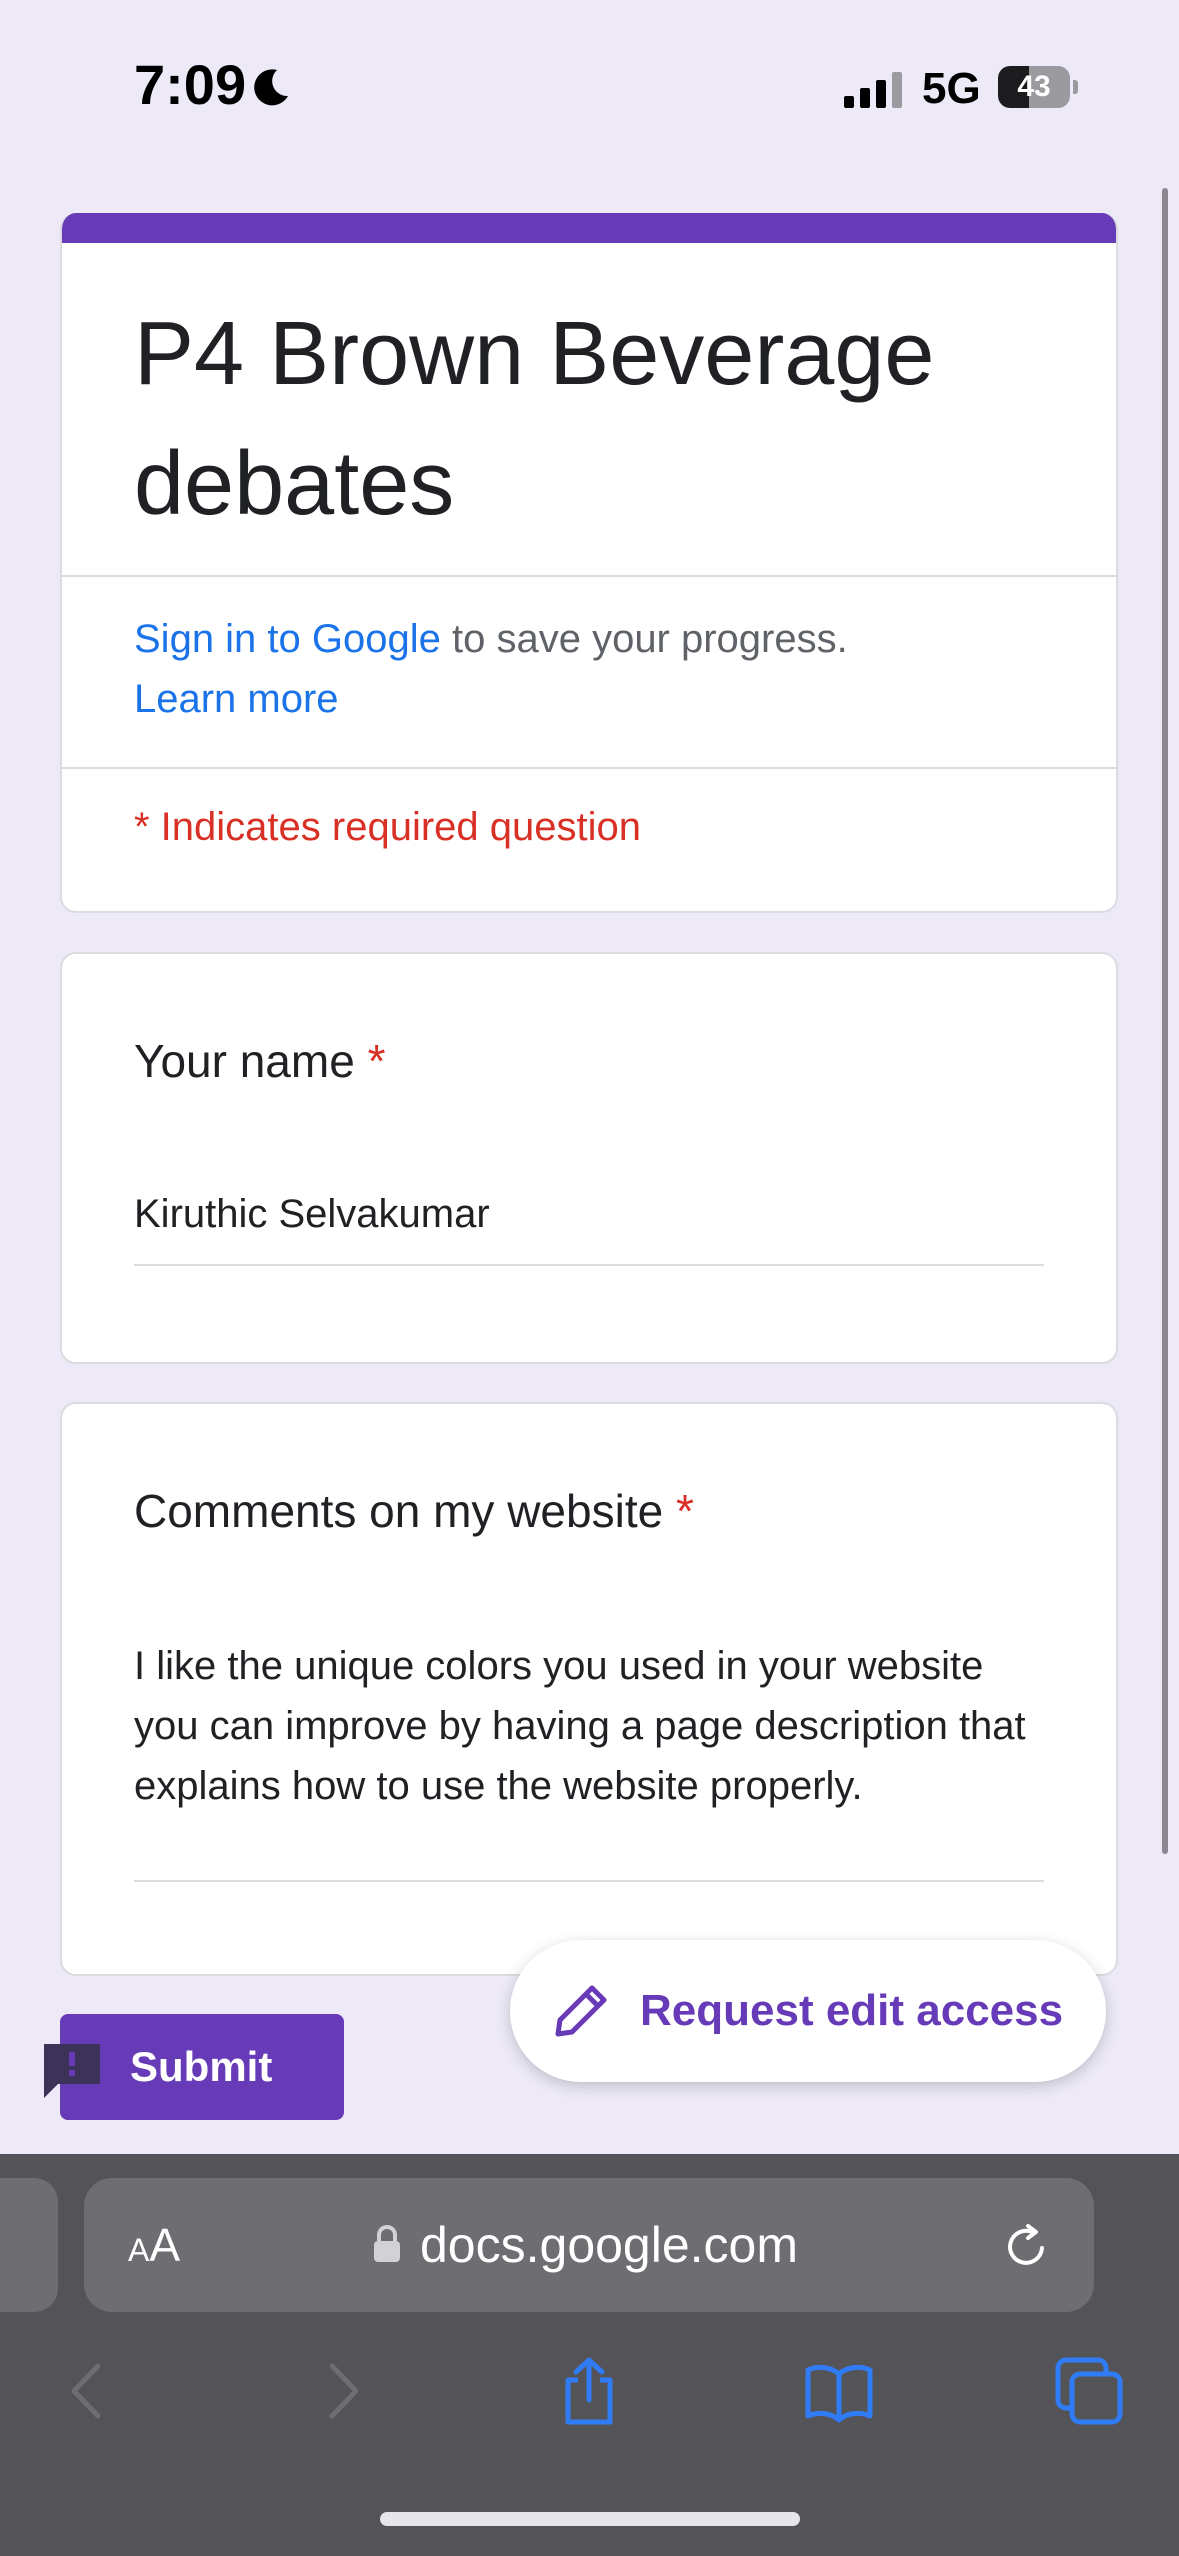 The image size is (1179, 2556). I want to click on network-label: 5G, so click(951, 88).